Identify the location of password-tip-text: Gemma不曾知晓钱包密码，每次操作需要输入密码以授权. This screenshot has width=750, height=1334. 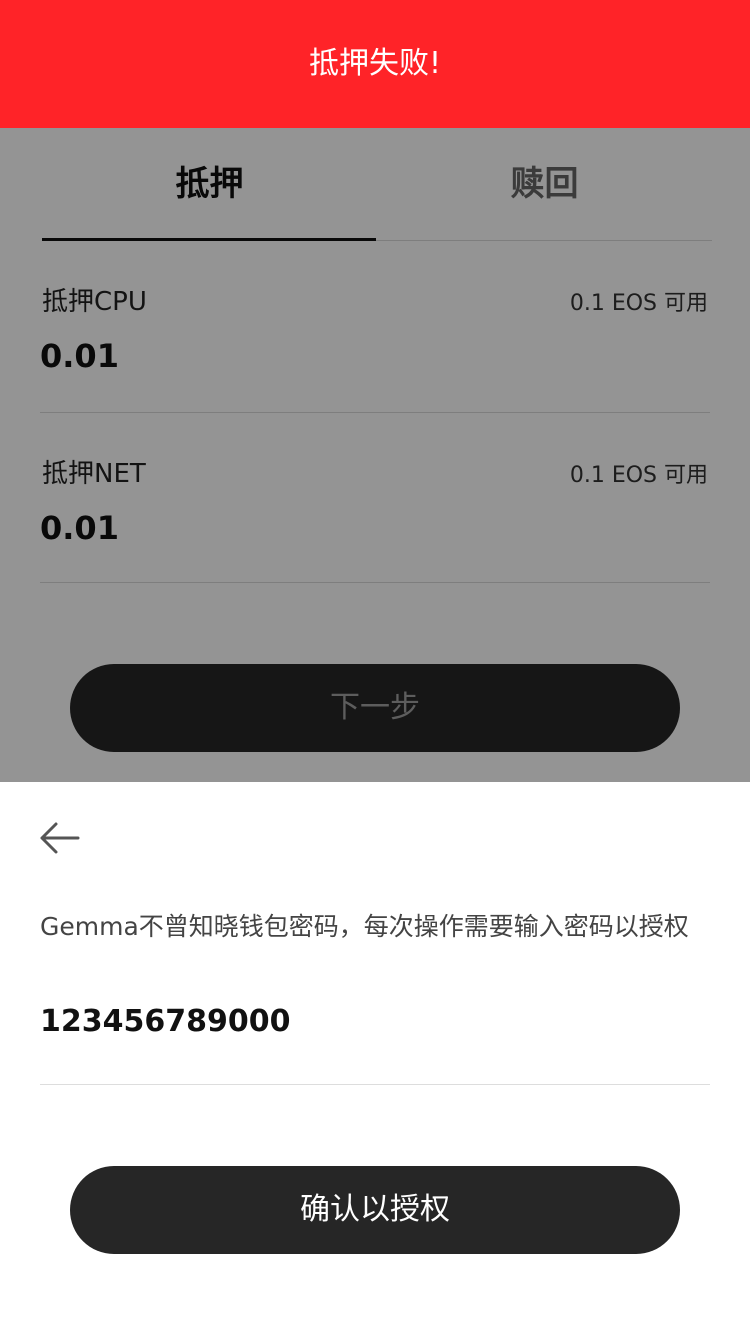
(364, 926).